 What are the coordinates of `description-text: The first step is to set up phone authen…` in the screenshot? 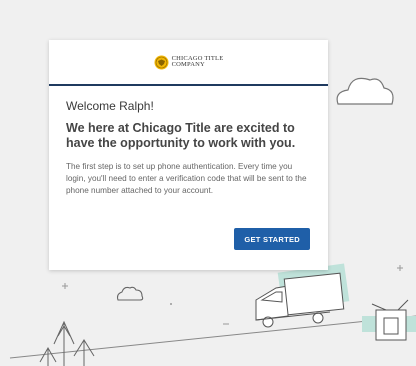 It's located at (186, 178).